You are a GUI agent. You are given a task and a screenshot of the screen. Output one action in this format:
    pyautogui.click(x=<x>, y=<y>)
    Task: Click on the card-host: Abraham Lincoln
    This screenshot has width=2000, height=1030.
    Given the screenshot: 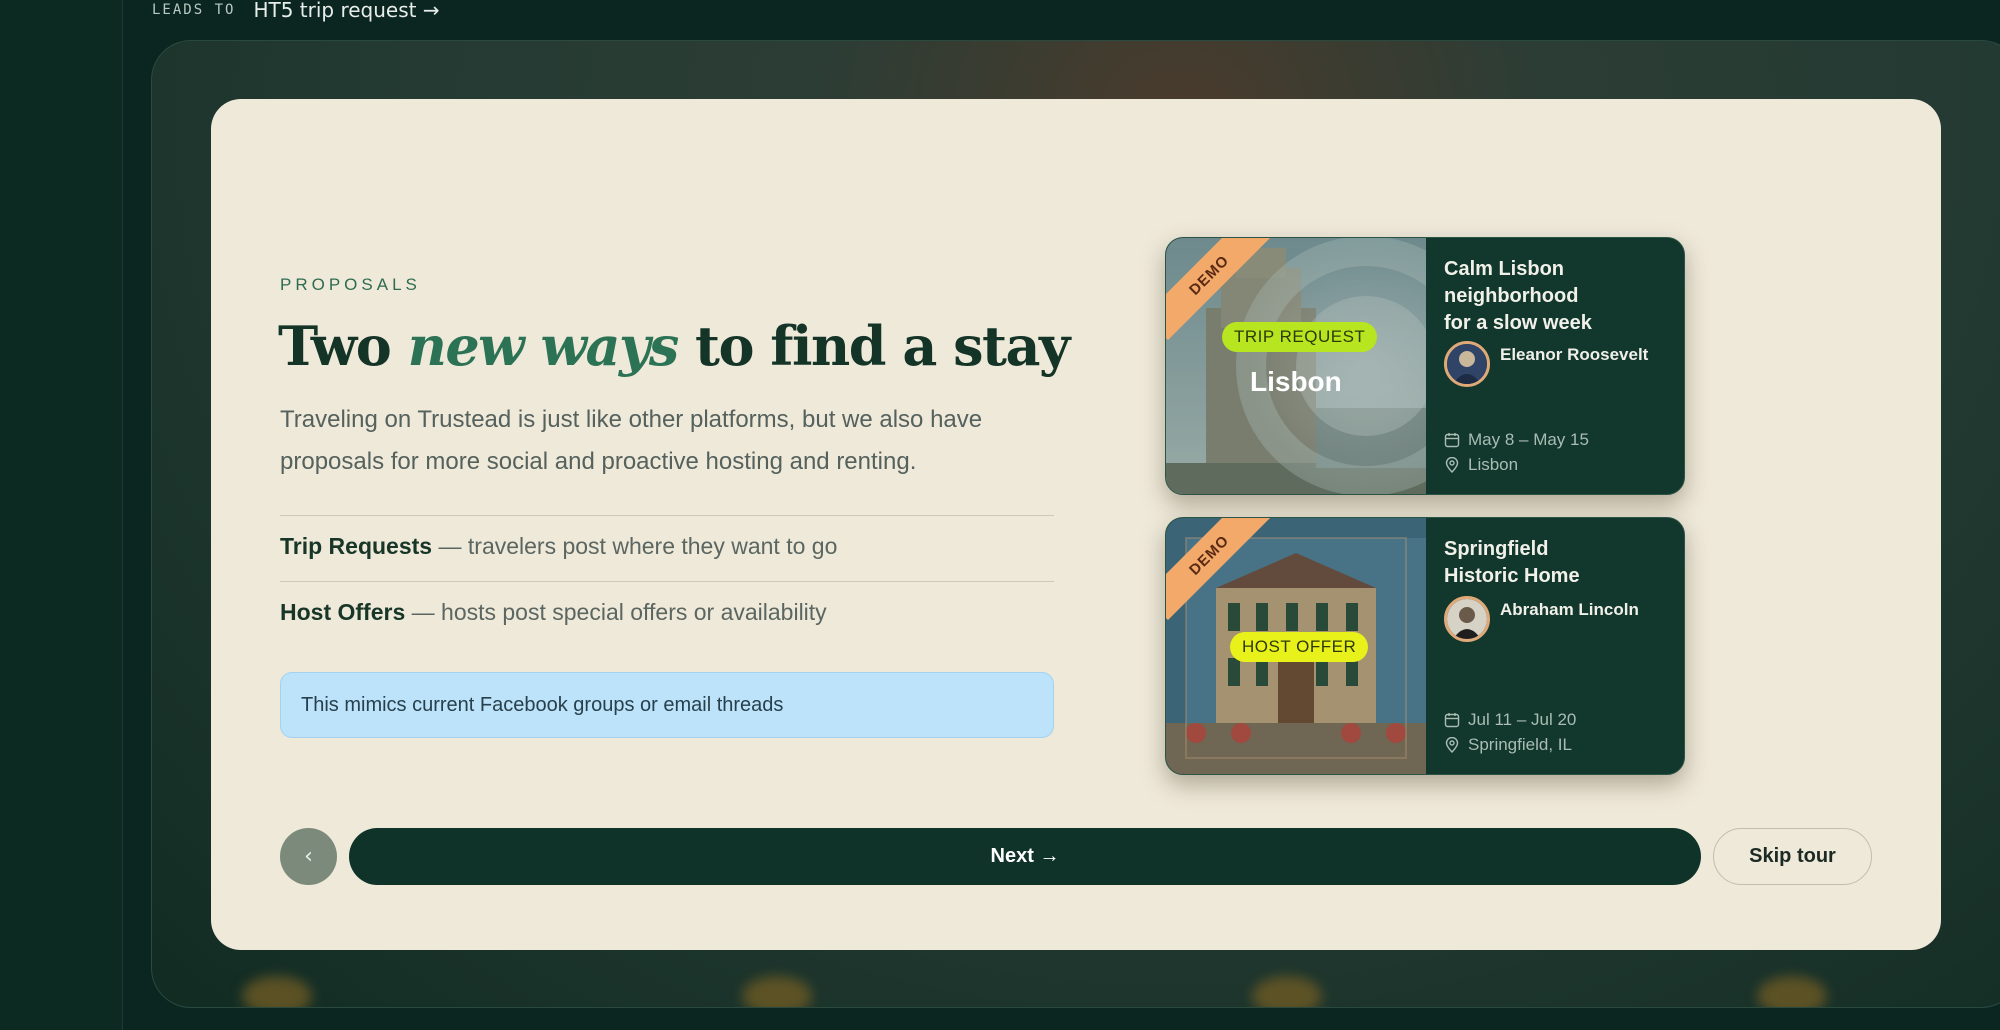 What is the action you would take?
    pyautogui.click(x=1559, y=619)
    